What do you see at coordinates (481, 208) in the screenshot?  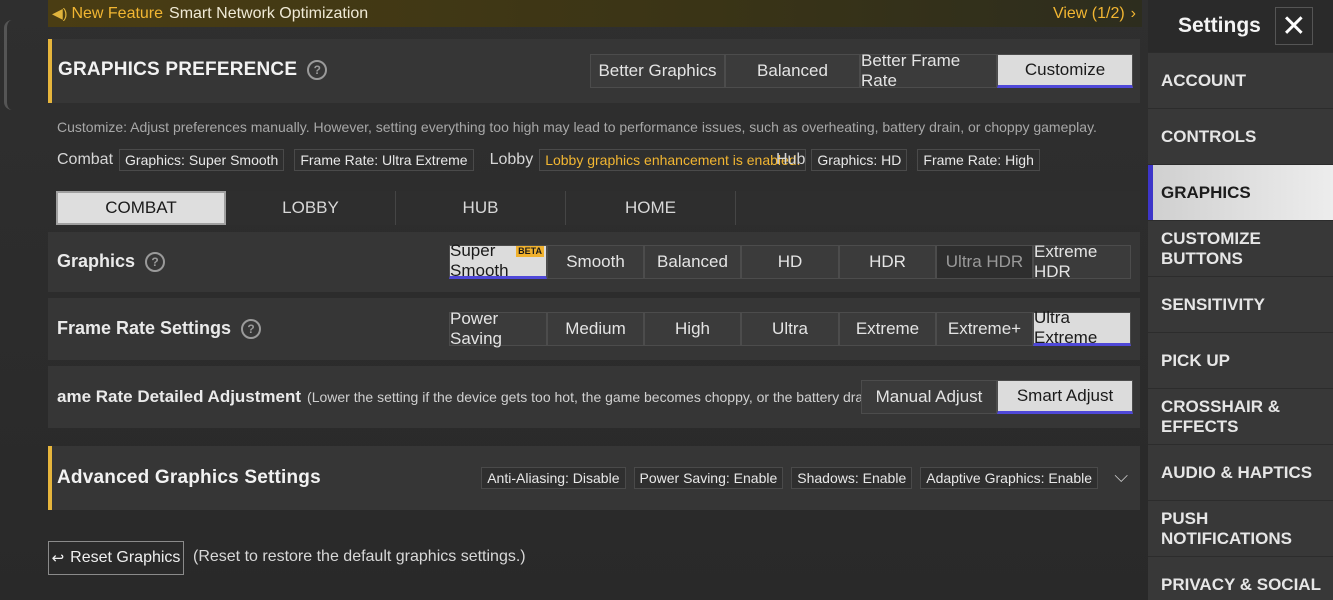 I see `tab-hub: HUB` at bounding box center [481, 208].